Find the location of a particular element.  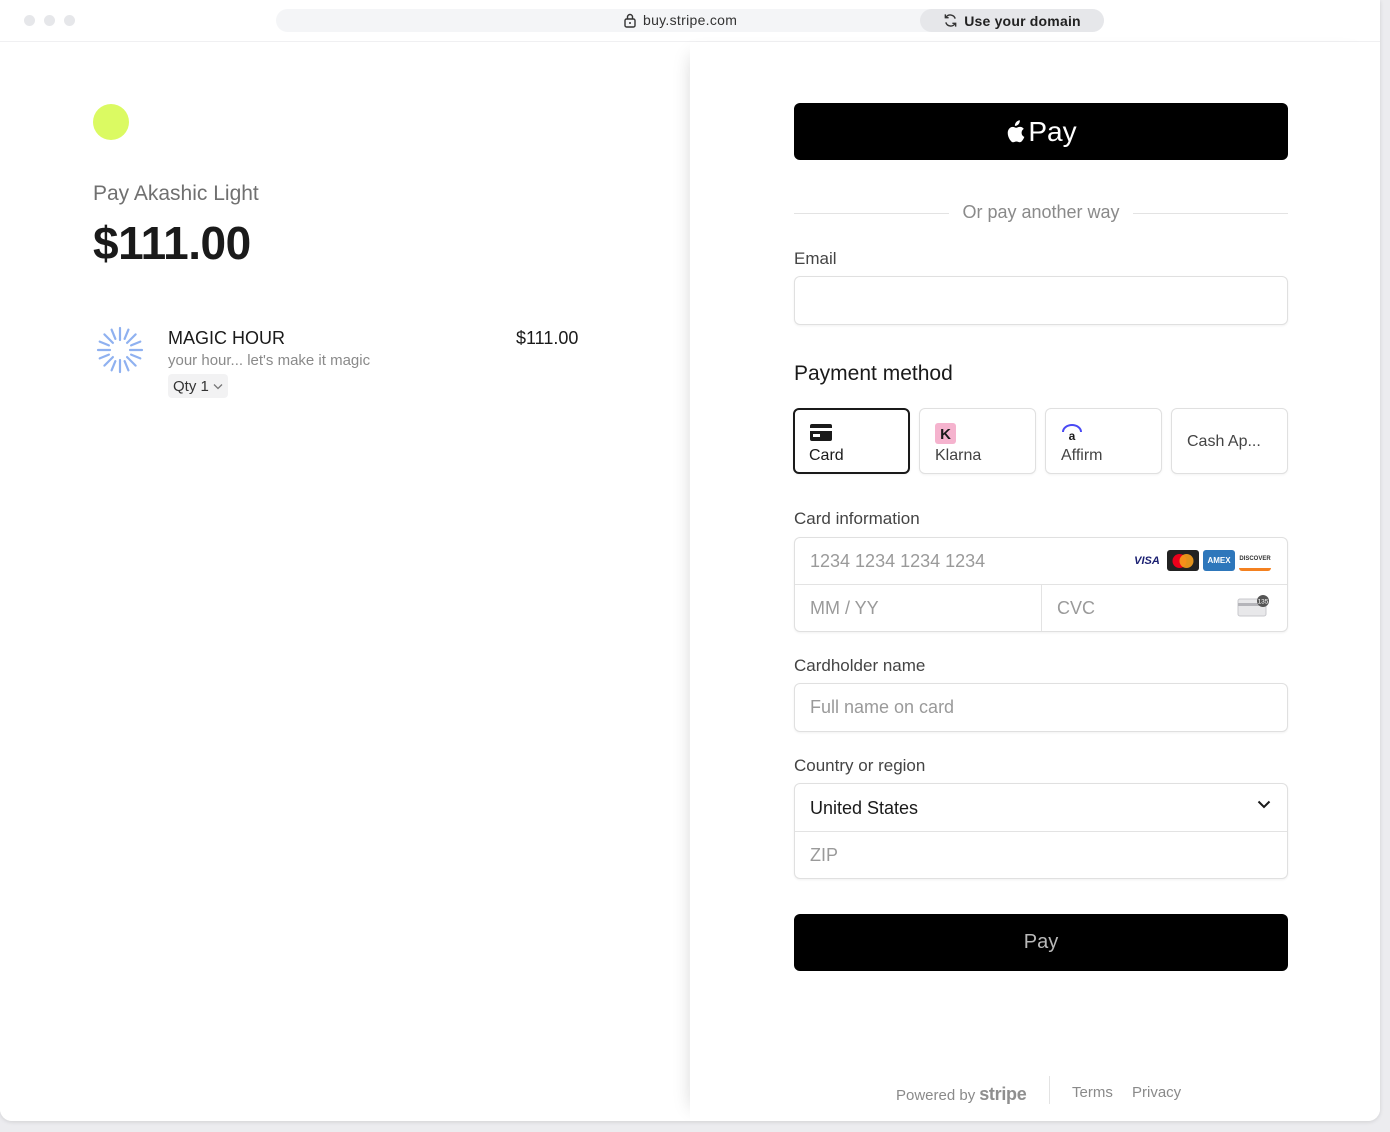

country-label: Country or region is located at coordinates (860, 765).